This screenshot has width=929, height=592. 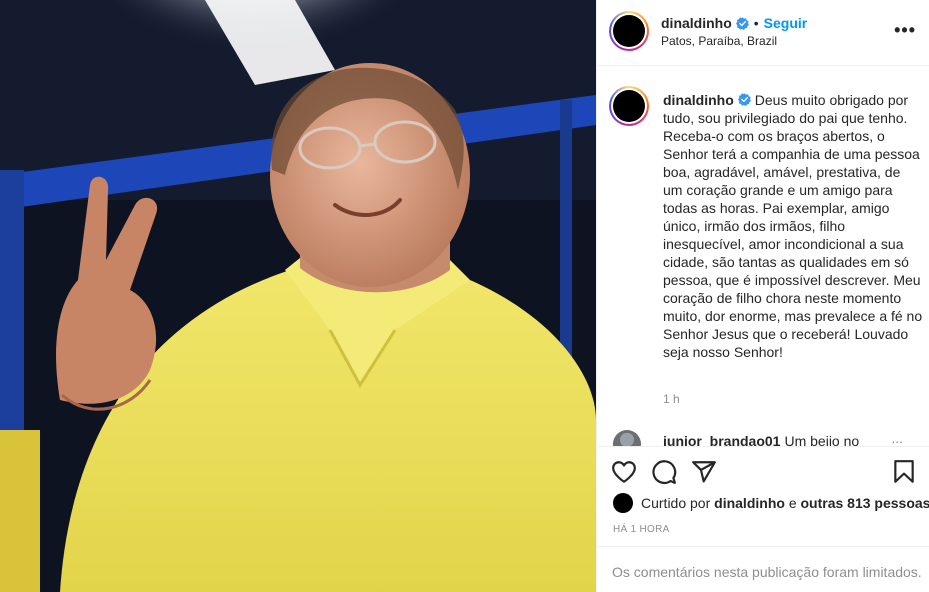 I want to click on comment-text-row: junior_brandao01 Um beijo no, so click(x=761, y=439).